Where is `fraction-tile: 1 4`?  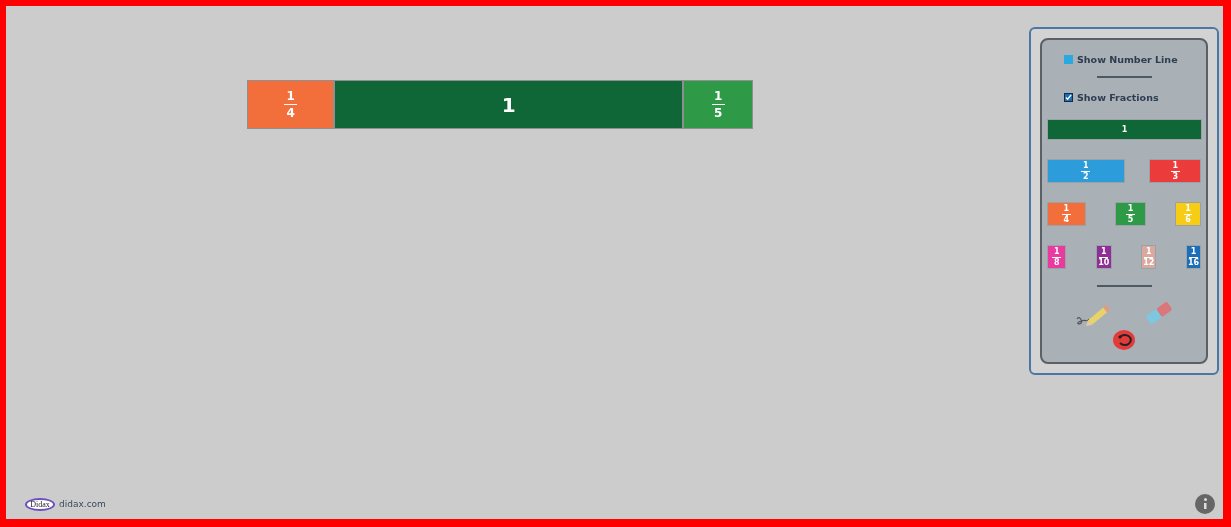
fraction-tile: 1 4 is located at coordinates (1066, 214).